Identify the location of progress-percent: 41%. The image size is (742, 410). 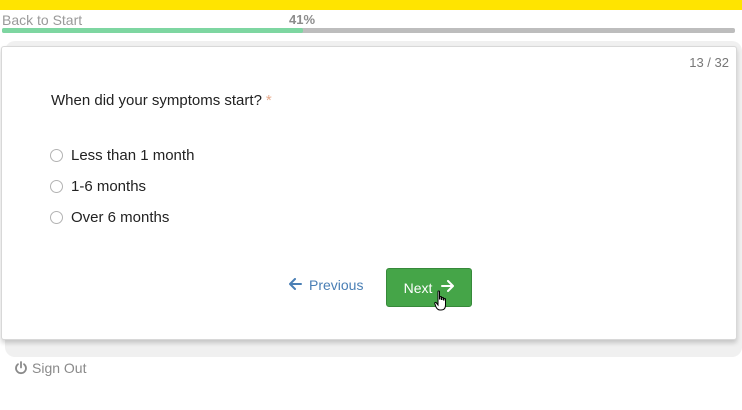
(302, 19).